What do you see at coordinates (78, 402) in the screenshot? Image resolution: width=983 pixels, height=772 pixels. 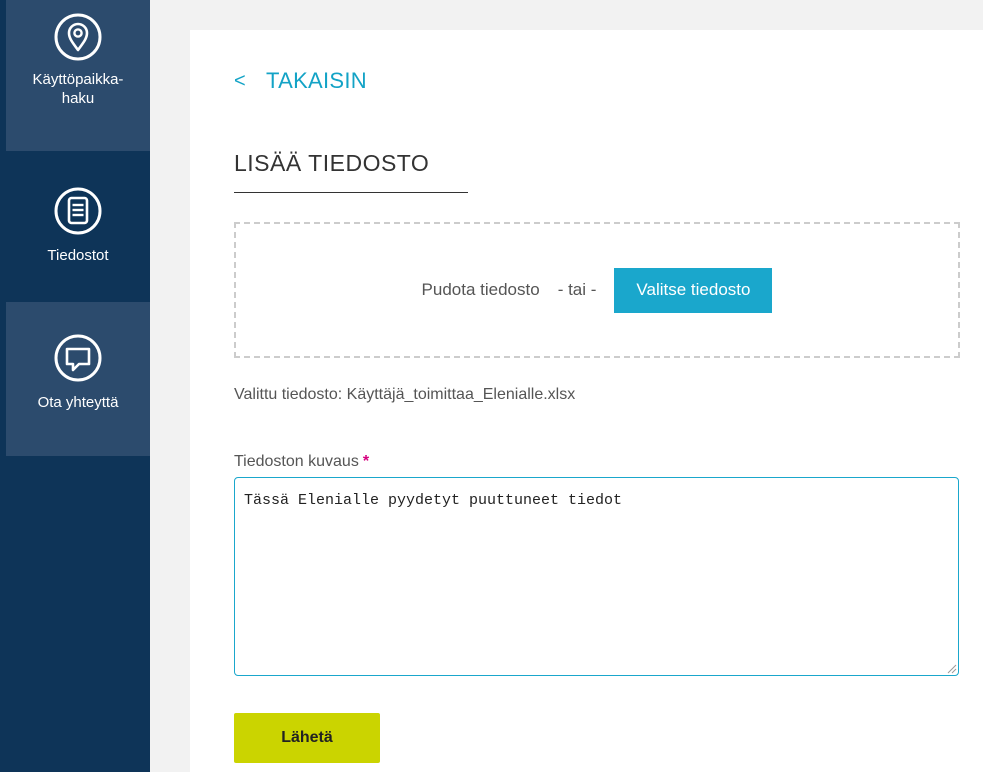 I see `sidebar-item-label: Ota yhteyttä` at bounding box center [78, 402].